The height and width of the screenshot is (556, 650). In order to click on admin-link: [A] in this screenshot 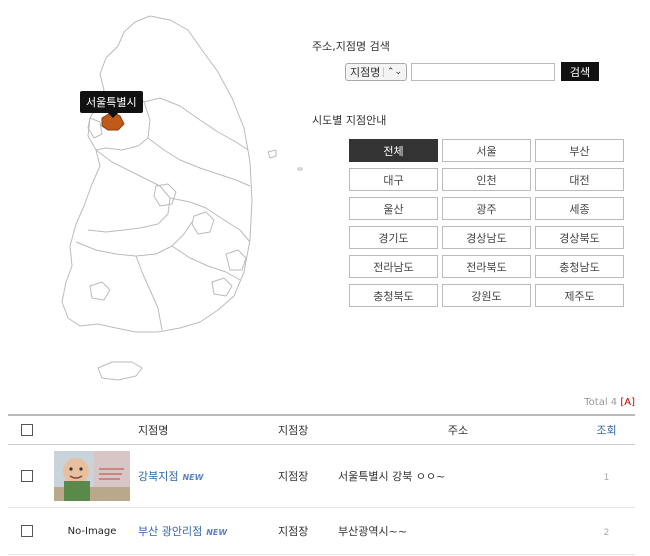, I will do `click(627, 402)`.